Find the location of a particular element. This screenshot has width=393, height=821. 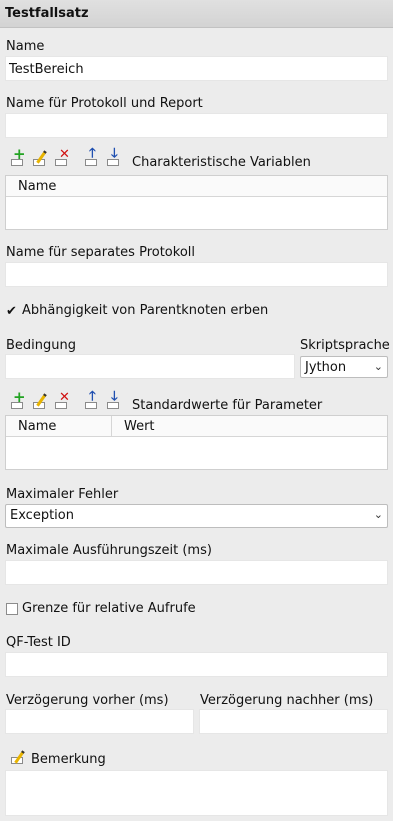

delay-after-input is located at coordinates (293, 721).